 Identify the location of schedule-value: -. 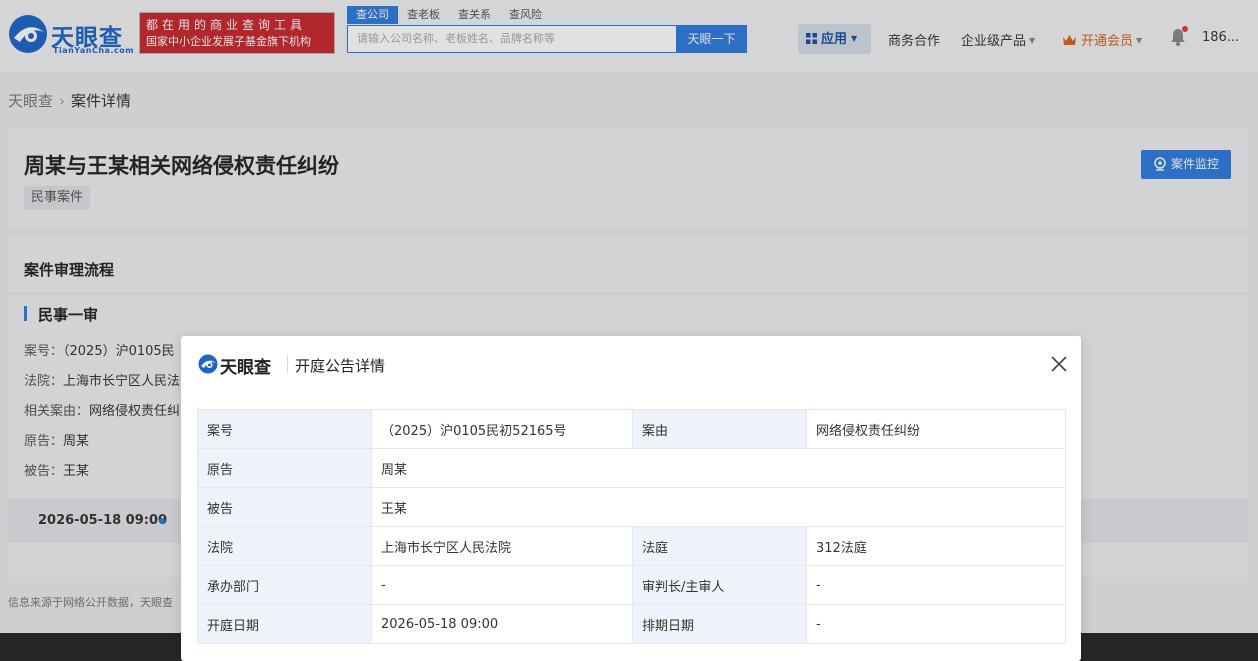
(936, 624).